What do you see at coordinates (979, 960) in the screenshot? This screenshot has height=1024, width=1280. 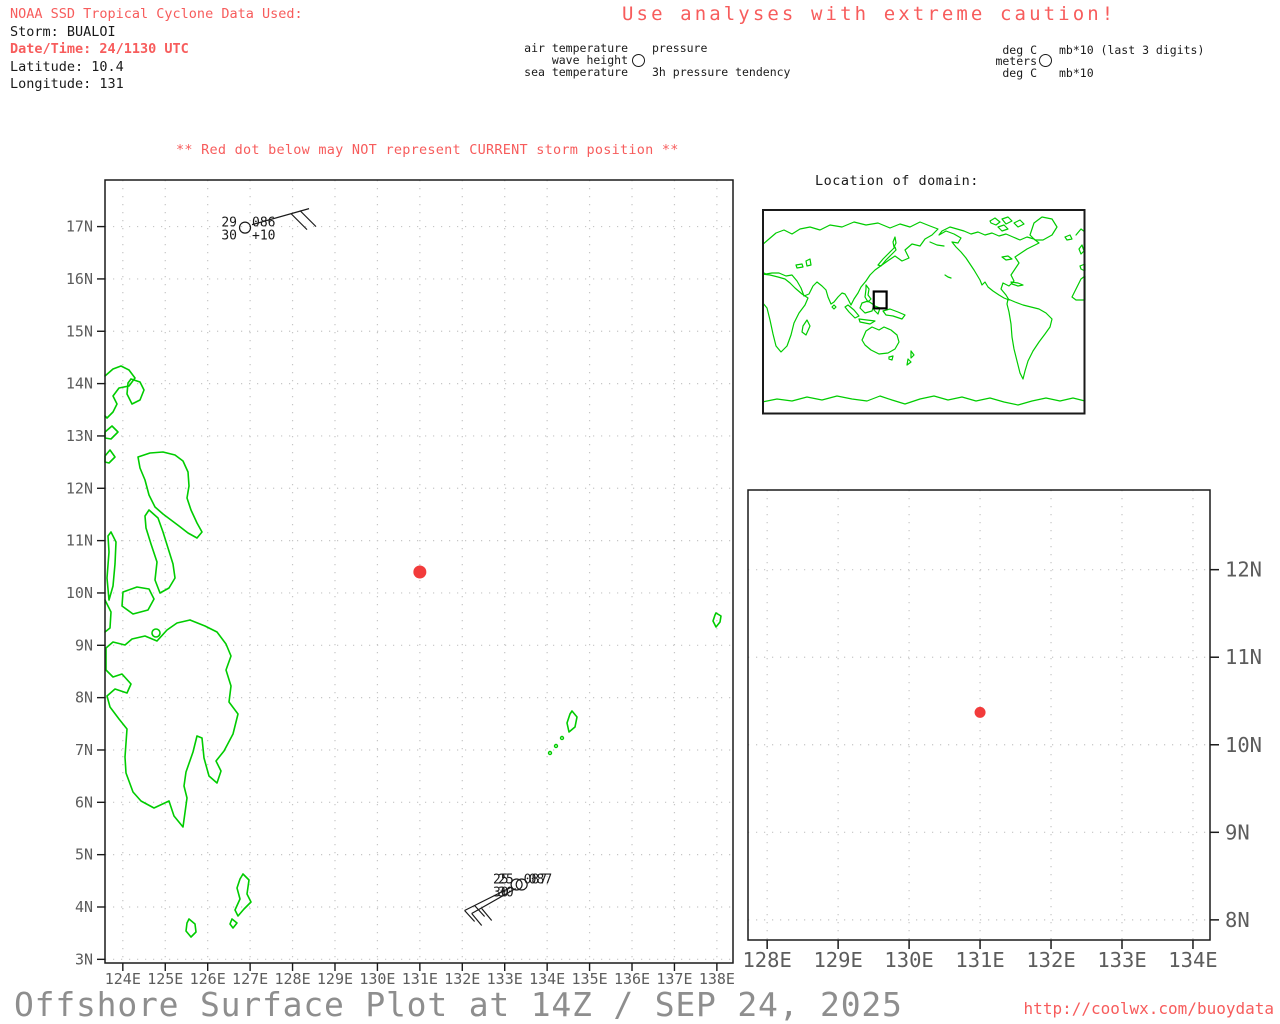 I see `svg-text: 131E` at bounding box center [979, 960].